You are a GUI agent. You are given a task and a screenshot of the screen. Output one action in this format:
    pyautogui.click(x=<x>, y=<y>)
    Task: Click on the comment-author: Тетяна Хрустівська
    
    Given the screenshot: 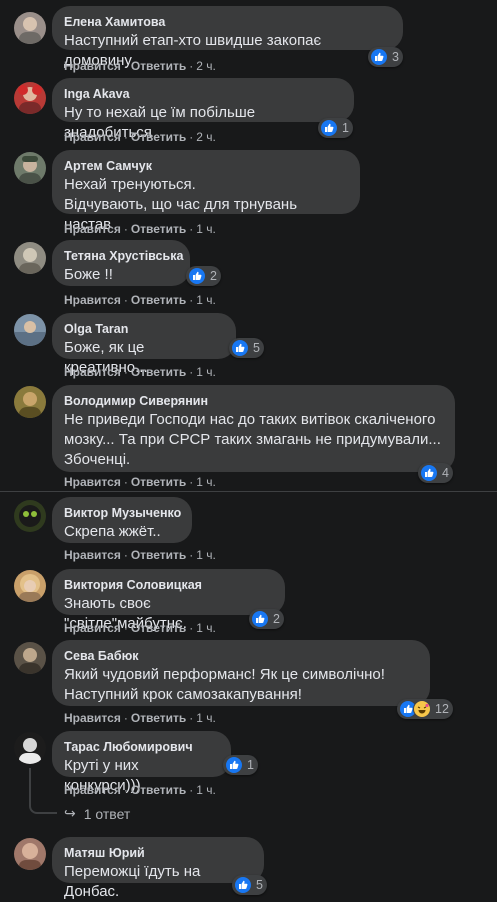 What is the action you would take?
    pyautogui.click(x=123, y=256)
    